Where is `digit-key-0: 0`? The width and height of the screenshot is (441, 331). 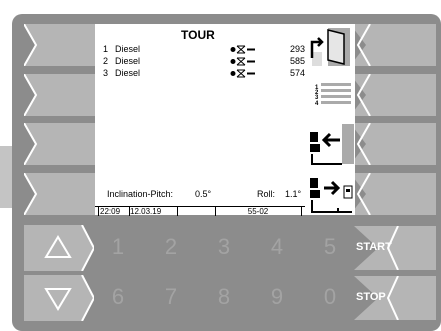 digit-key-0: 0 is located at coordinates (330, 297).